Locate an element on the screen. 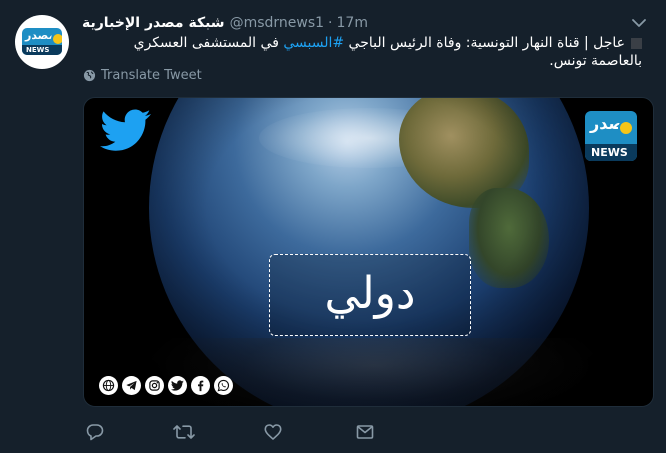 Image resolution: width=666 pixels, height=453 pixels. tweet-header: شبكة مصدر الإخبارية @msdrnews1 · 17m is located at coordinates (225, 23).